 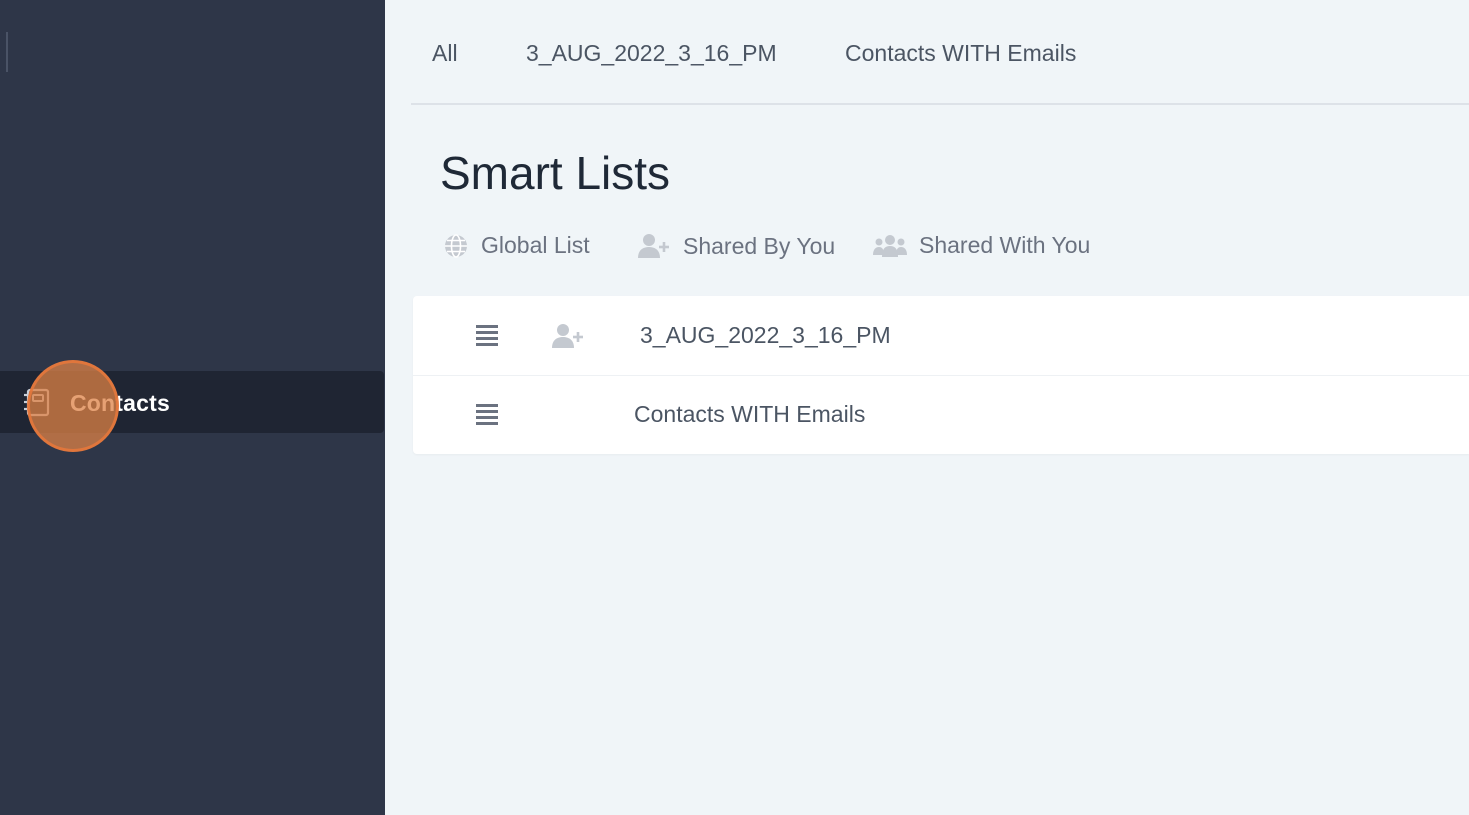 I want to click on filter-label: Shared By You, so click(x=759, y=245).